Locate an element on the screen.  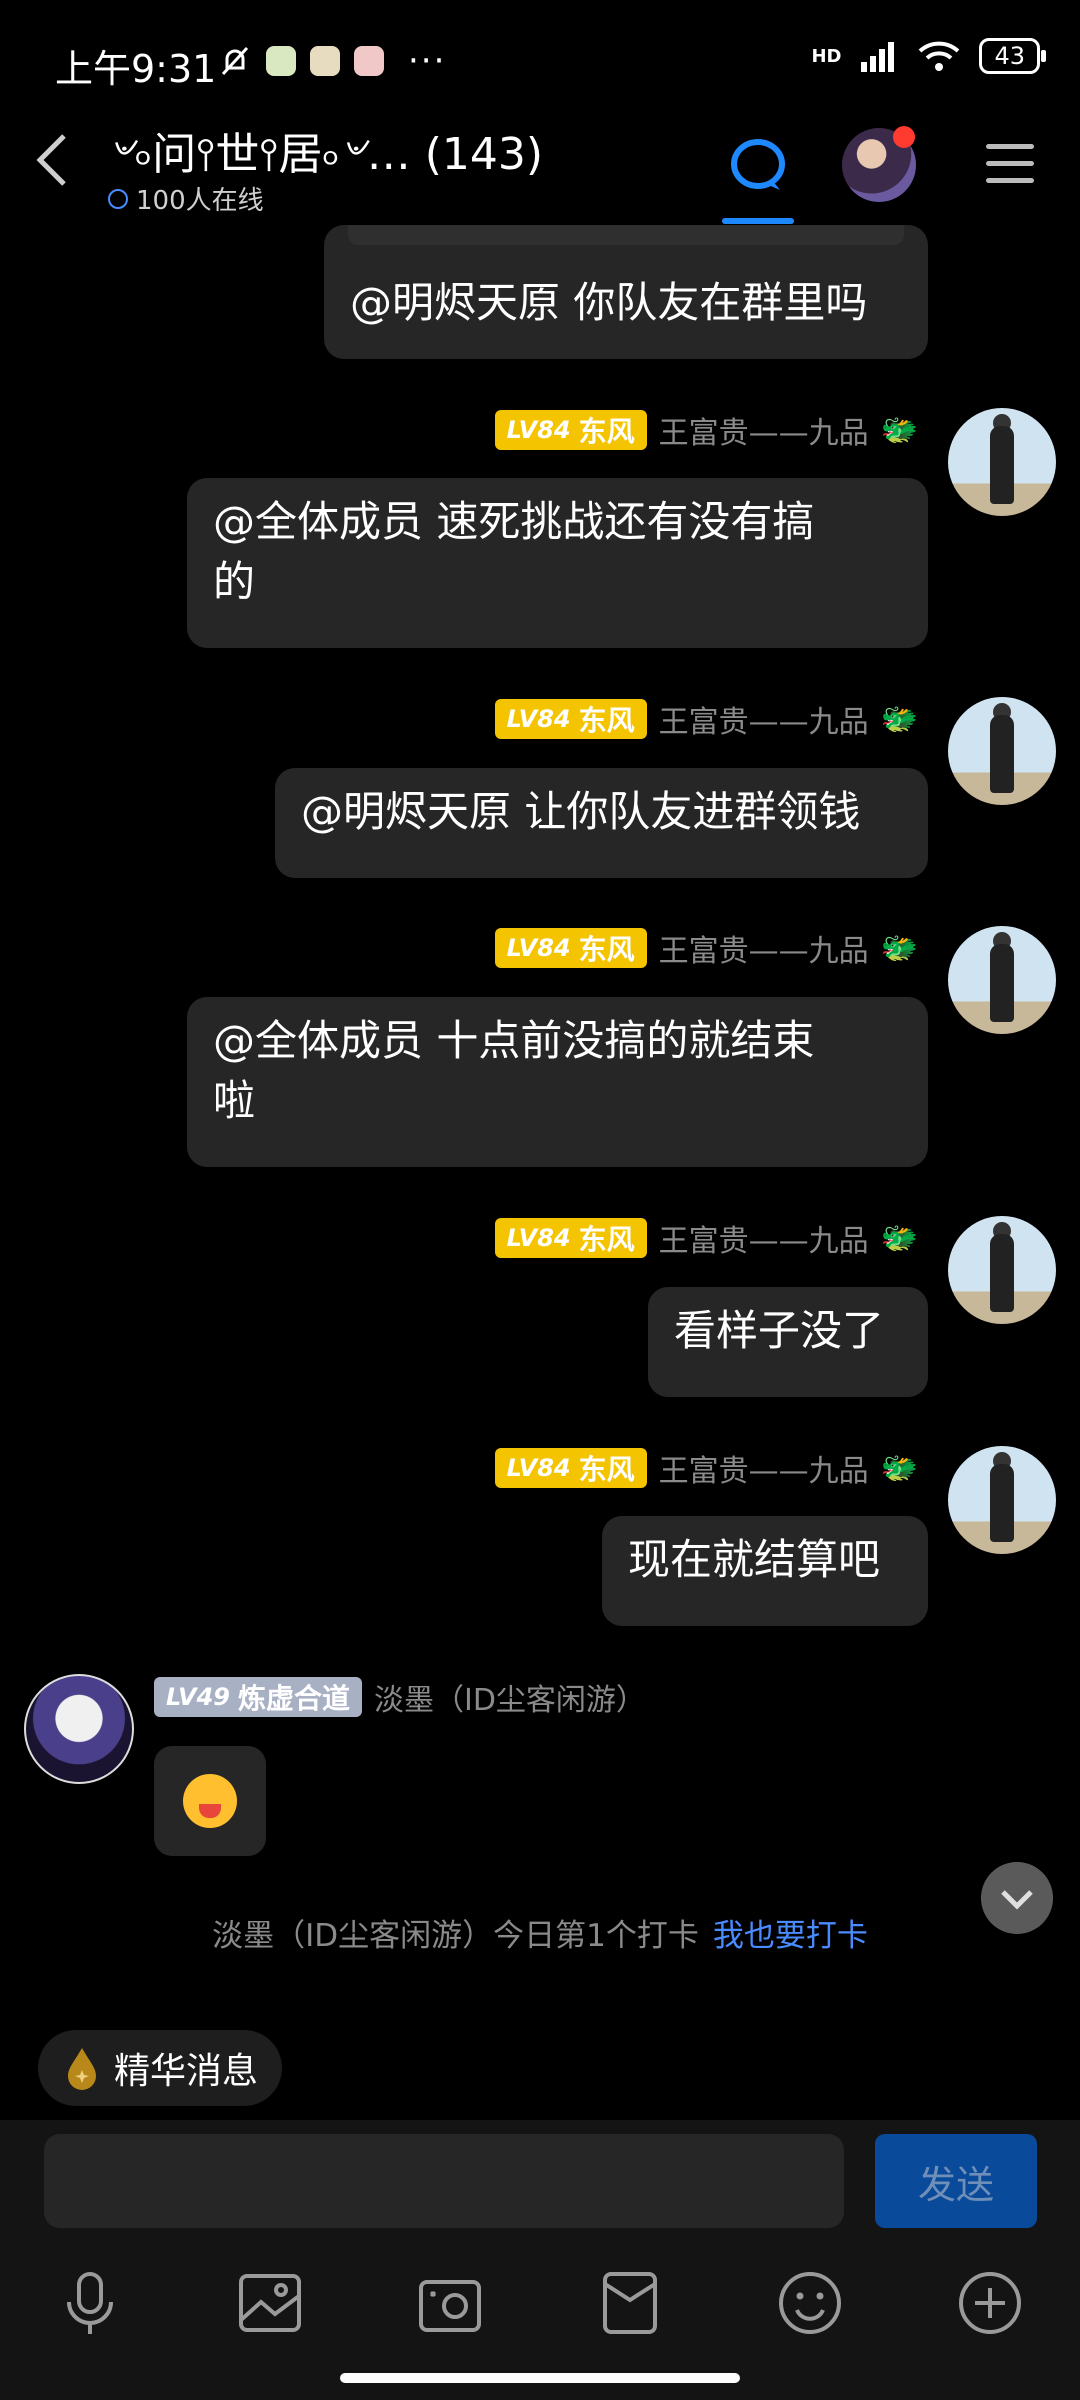
home-indicator is located at coordinates (540, 2378).